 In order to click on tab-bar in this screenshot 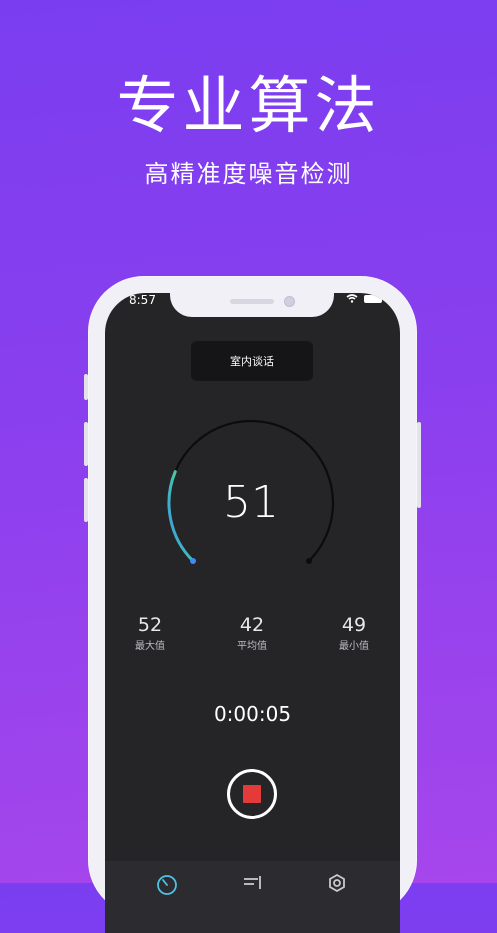, I will do `click(252, 897)`.